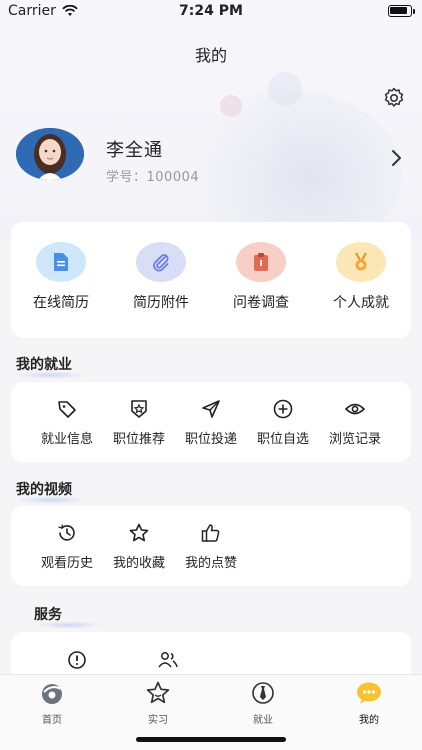 The width and height of the screenshot is (422, 750). I want to click on employment-item-apply: 职位投递, so click(211, 422).